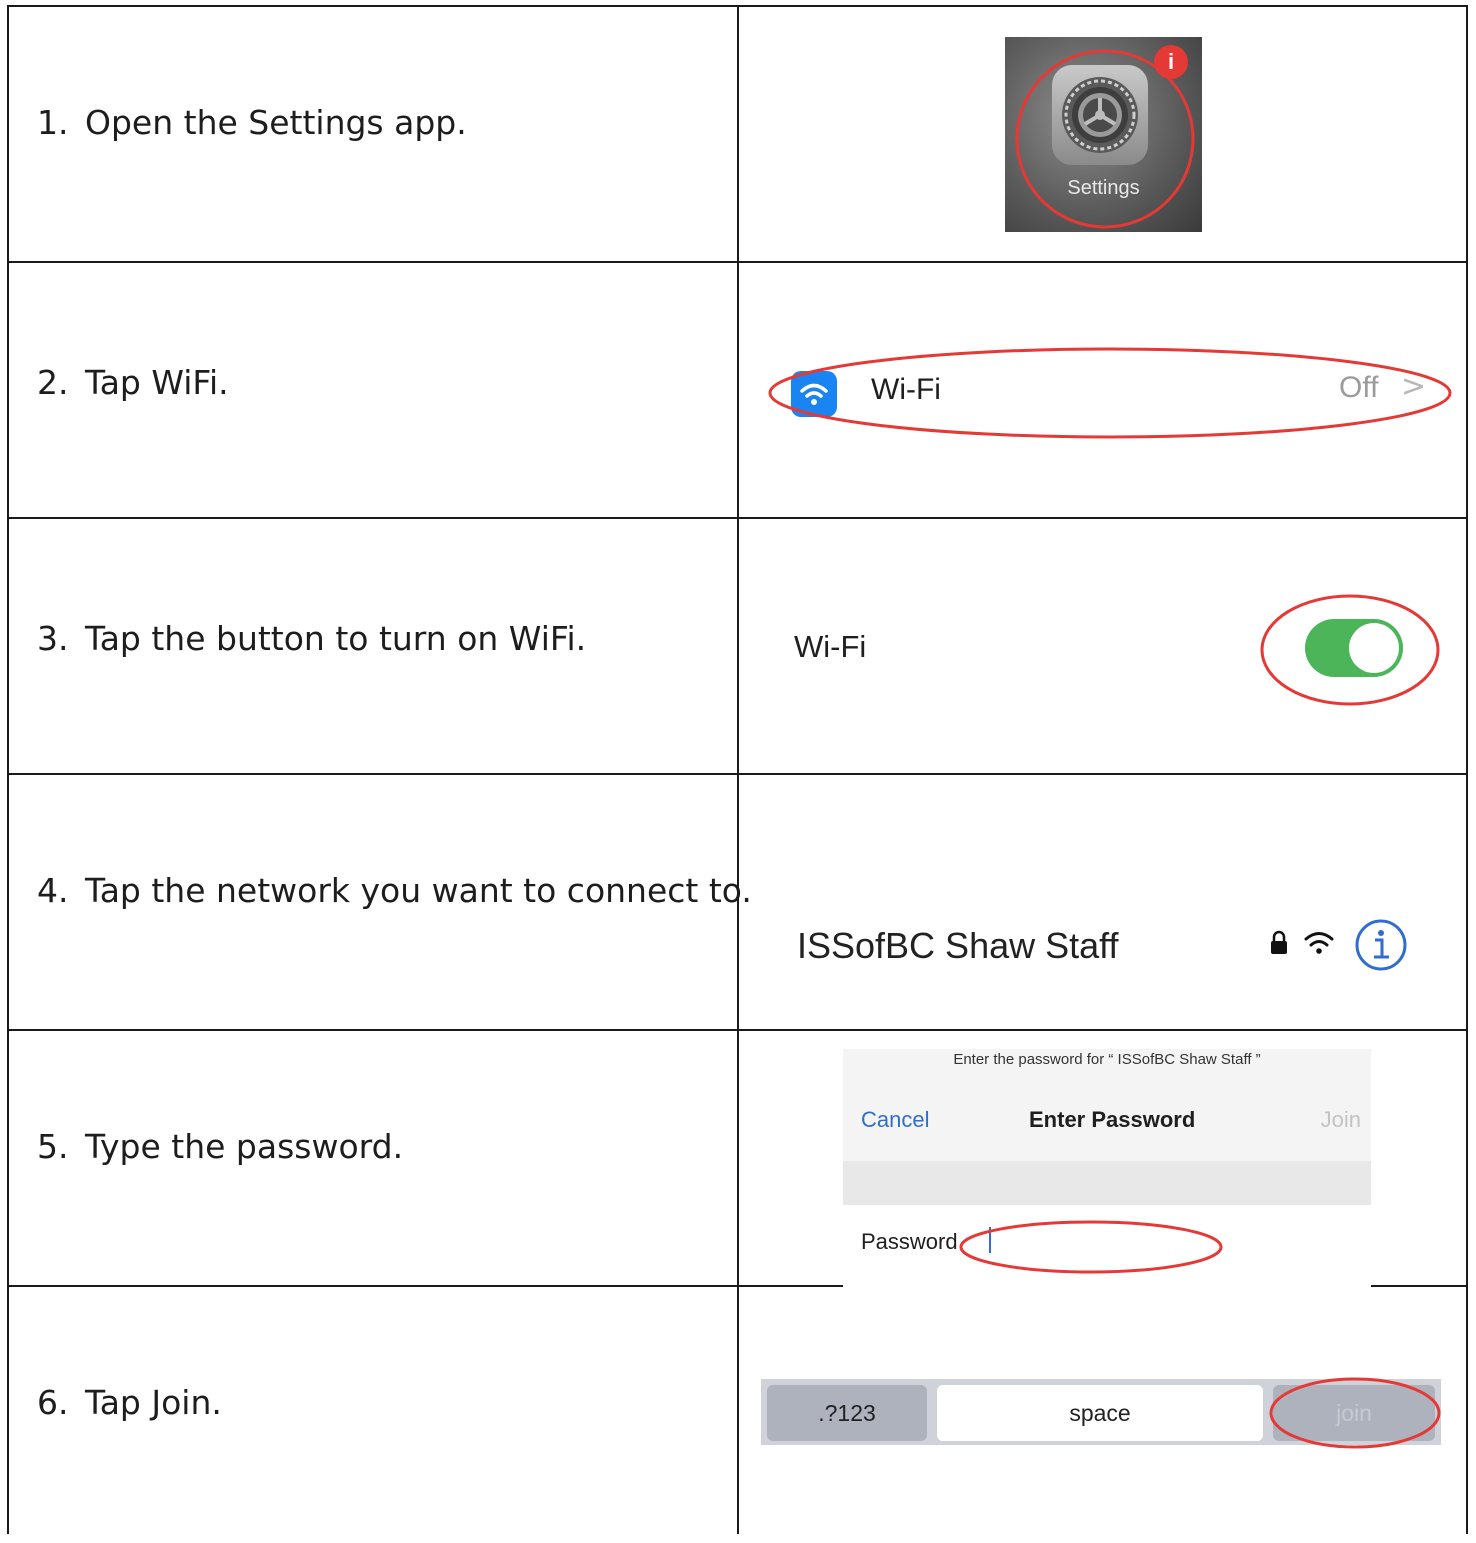 The image size is (1476, 1543). I want to click on keyboard-screenshot: .?123 space join, so click(1102, 1410).